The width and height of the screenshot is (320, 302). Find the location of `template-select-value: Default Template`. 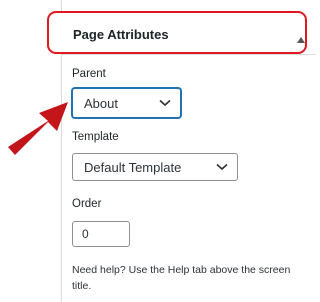

template-select-value: Default Template is located at coordinates (133, 167).